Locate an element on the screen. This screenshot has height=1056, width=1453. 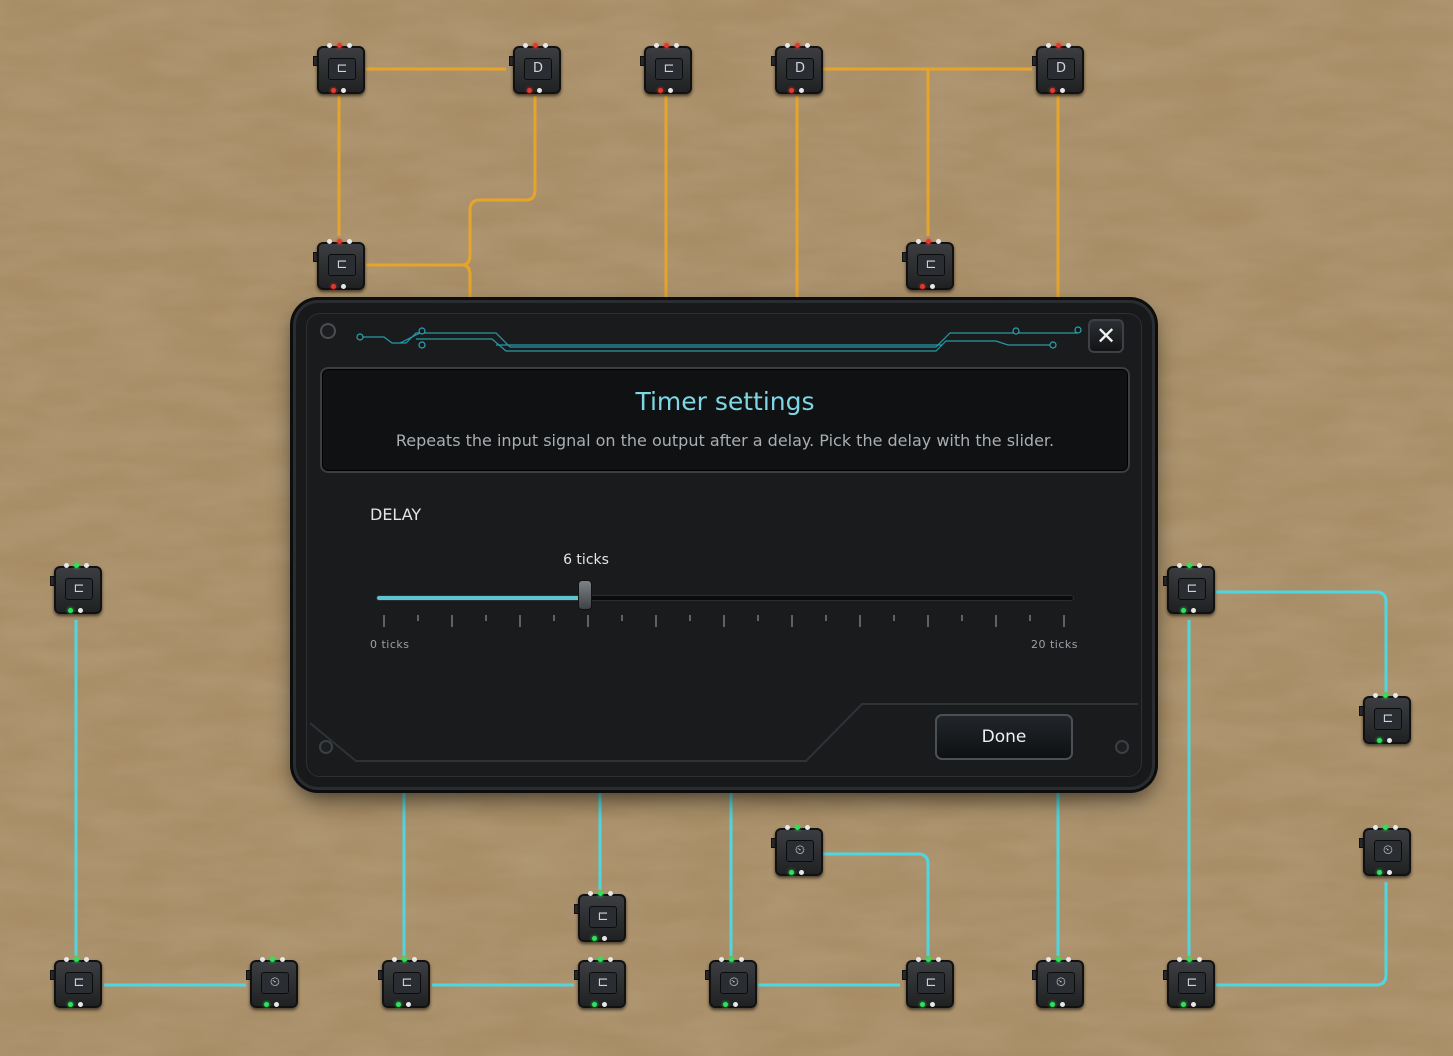
close-icon: ✕ is located at coordinates (1106, 336).